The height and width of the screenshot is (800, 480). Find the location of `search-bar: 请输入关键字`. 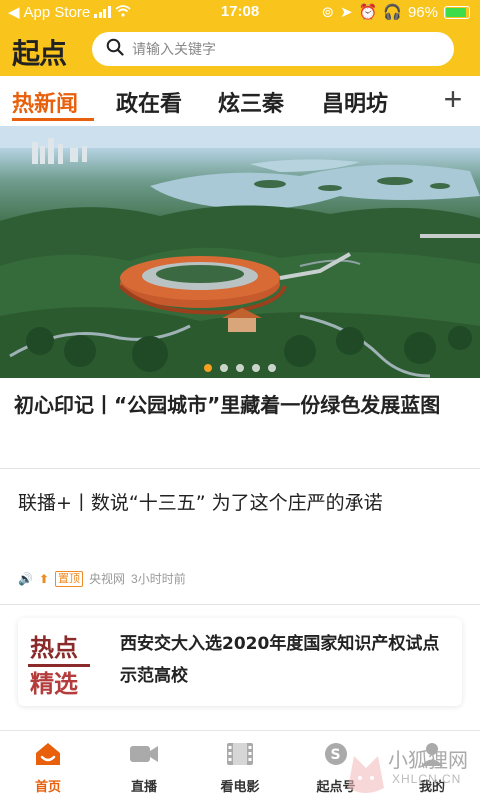

search-bar: 请输入关键字 is located at coordinates (273, 49).